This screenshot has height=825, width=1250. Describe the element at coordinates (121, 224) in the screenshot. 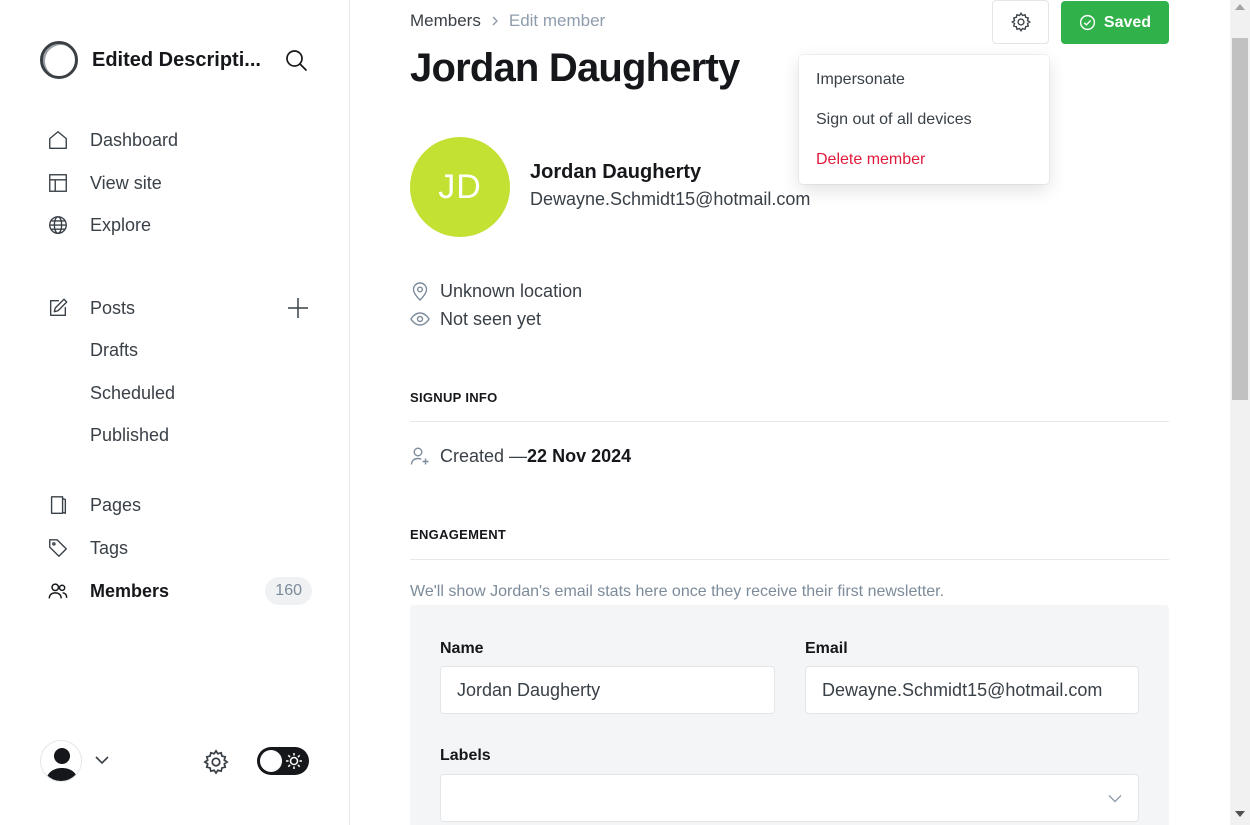

I see `nav-explore-label: Explore` at that location.